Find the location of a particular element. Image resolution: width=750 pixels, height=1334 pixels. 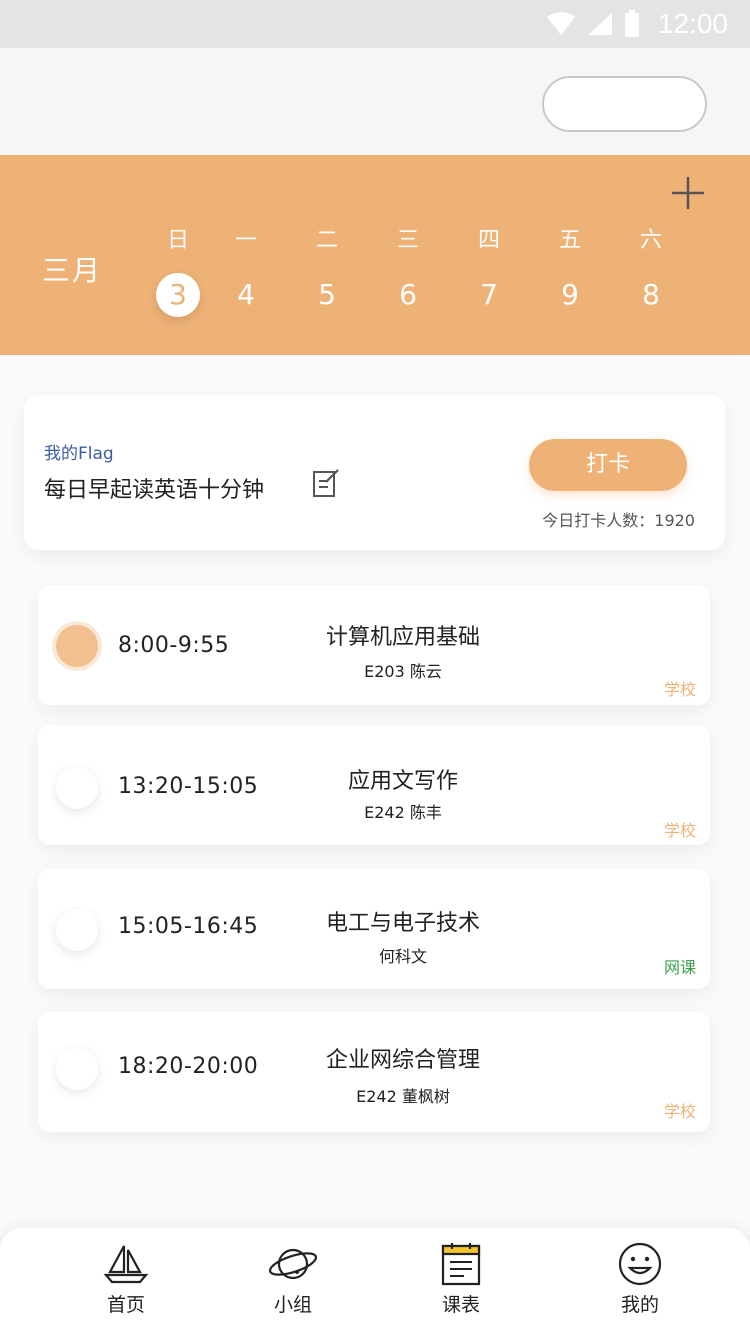

bottom-nav: 首页 小组 课表 我的 is located at coordinates (375, 1281).